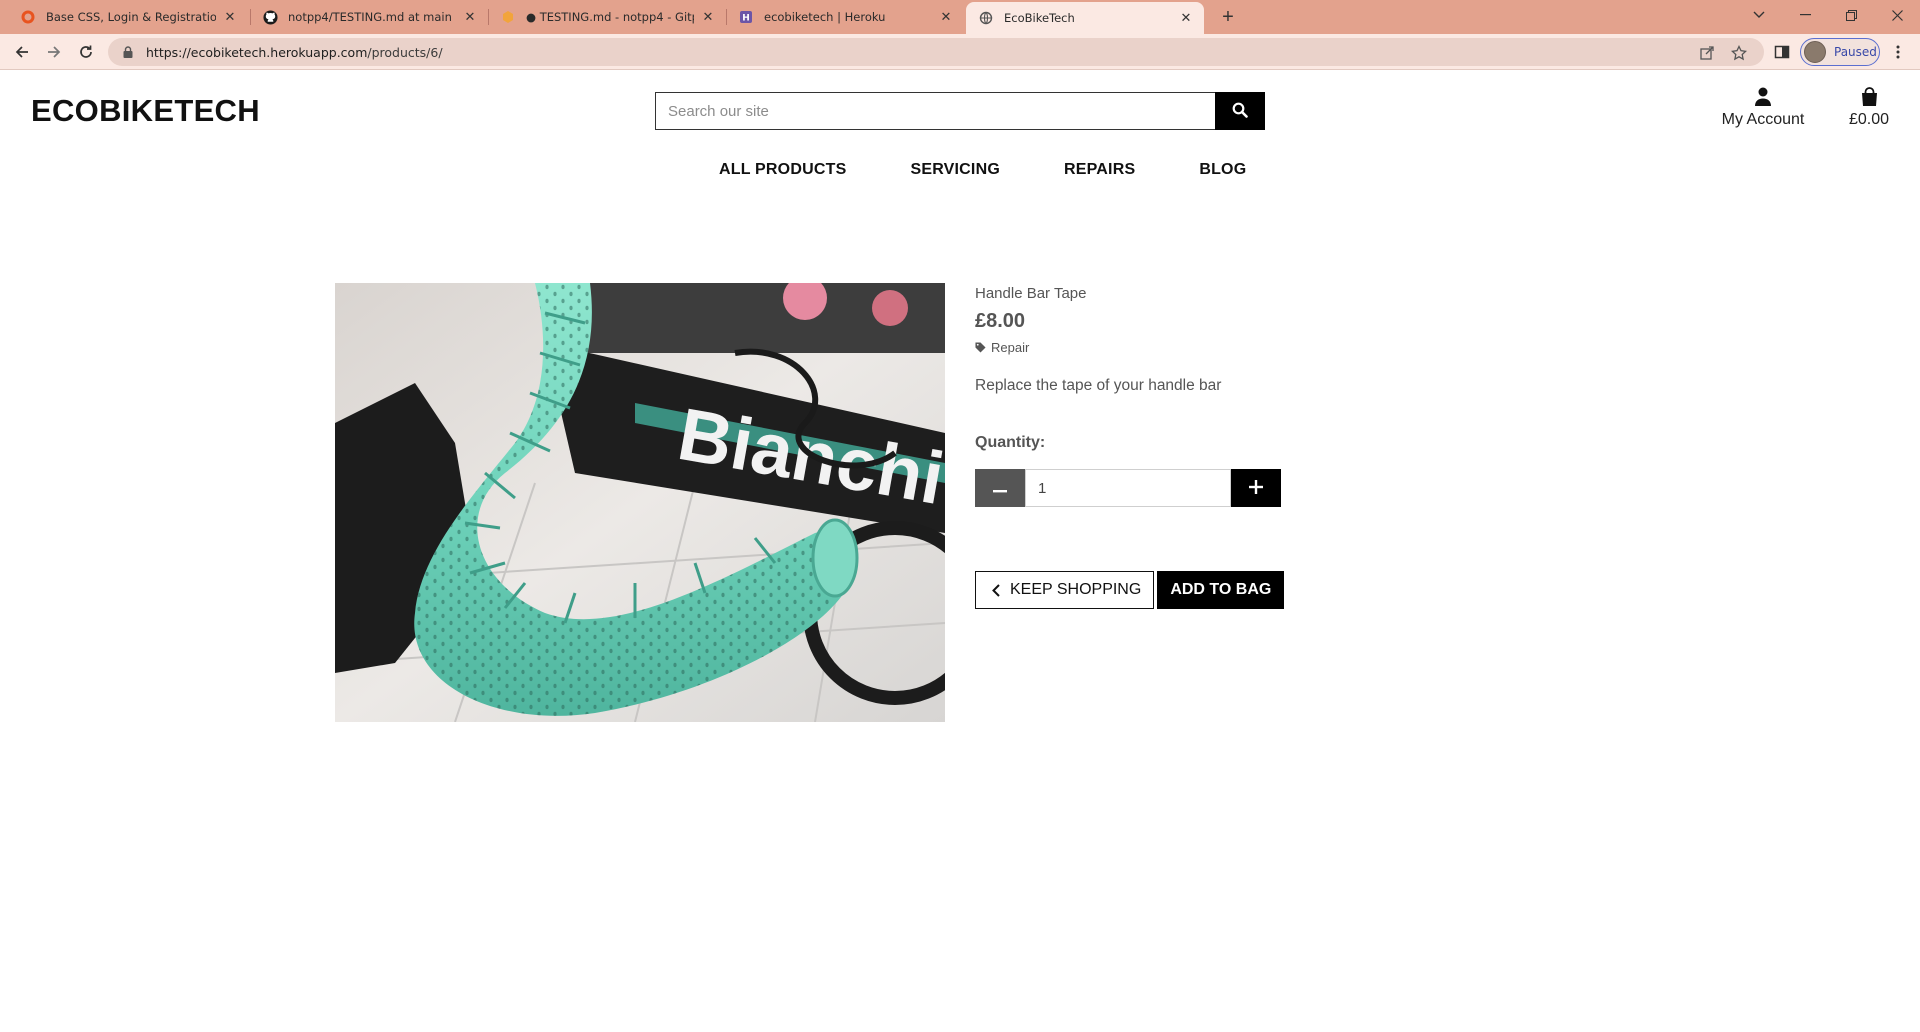 The height and width of the screenshot is (1032, 1920). What do you see at coordinates (1010, 442) in the screenshot?
I see `quantity-label: Quantity:` at bounding box center [1010, 442].